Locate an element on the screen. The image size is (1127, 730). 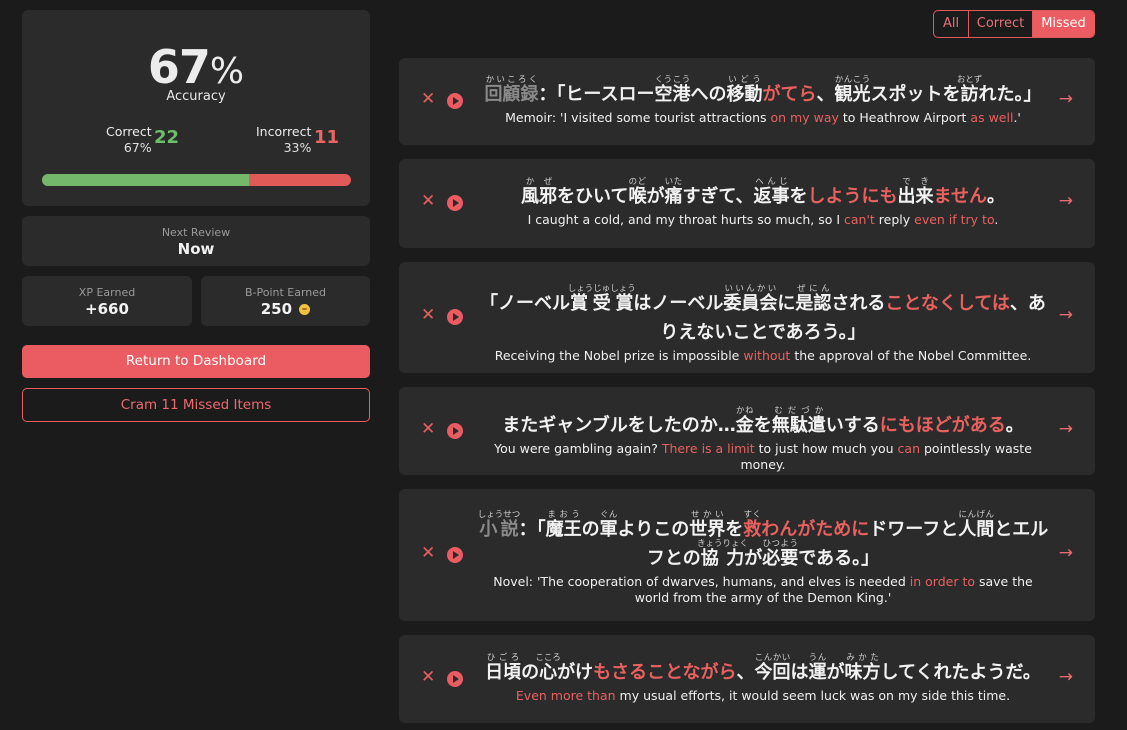
xp-value: +660 is located at coordinates (107, 309).